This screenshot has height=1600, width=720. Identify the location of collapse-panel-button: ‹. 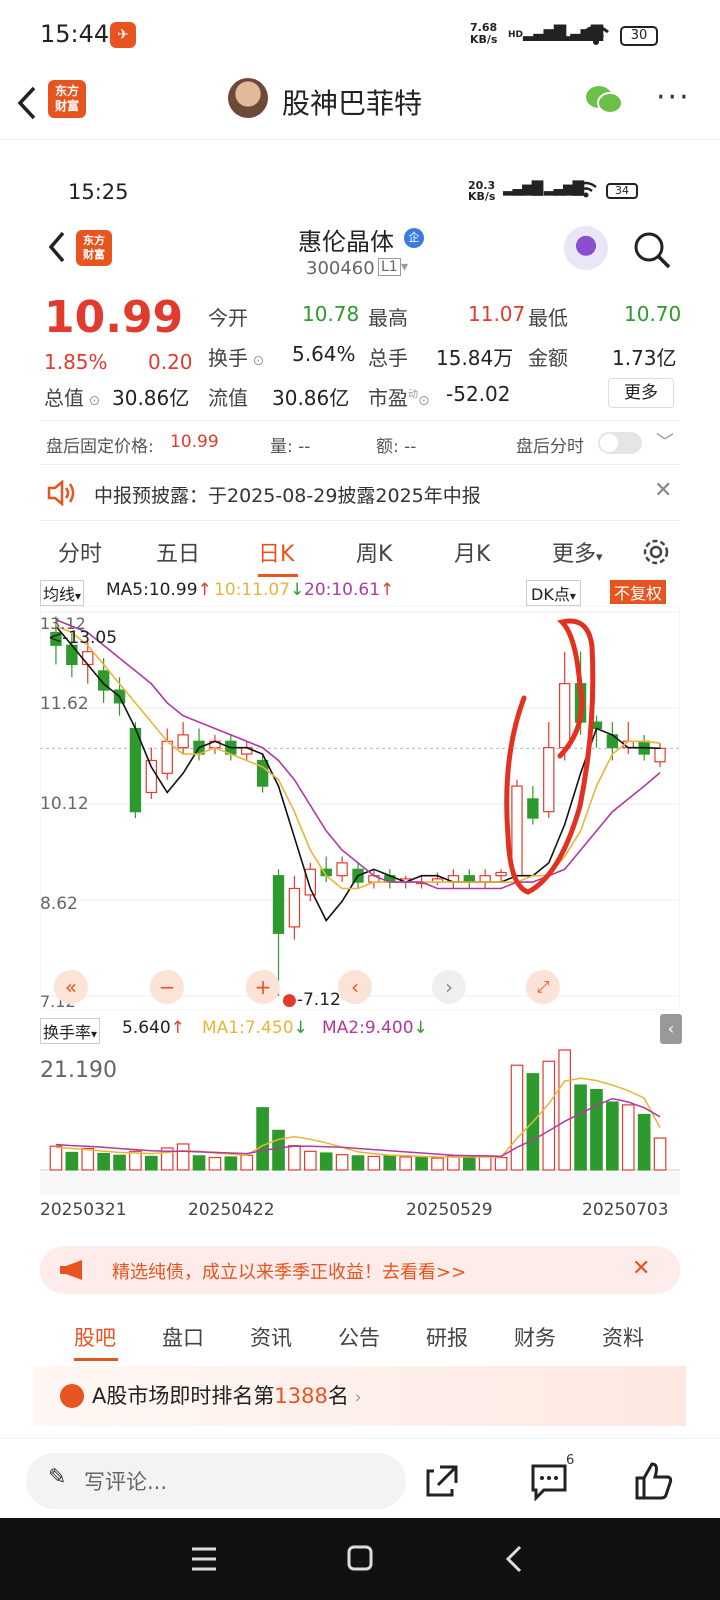
(671, 1029).